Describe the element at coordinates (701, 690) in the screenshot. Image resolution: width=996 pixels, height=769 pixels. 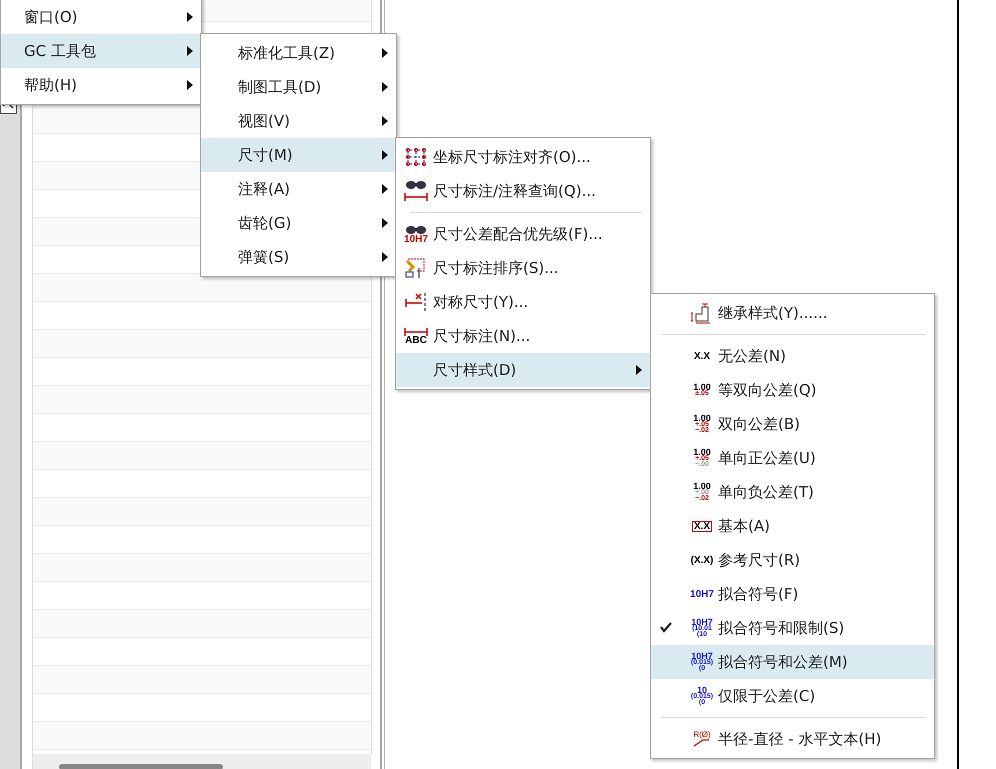
I see `icon-label: 10` at that location.